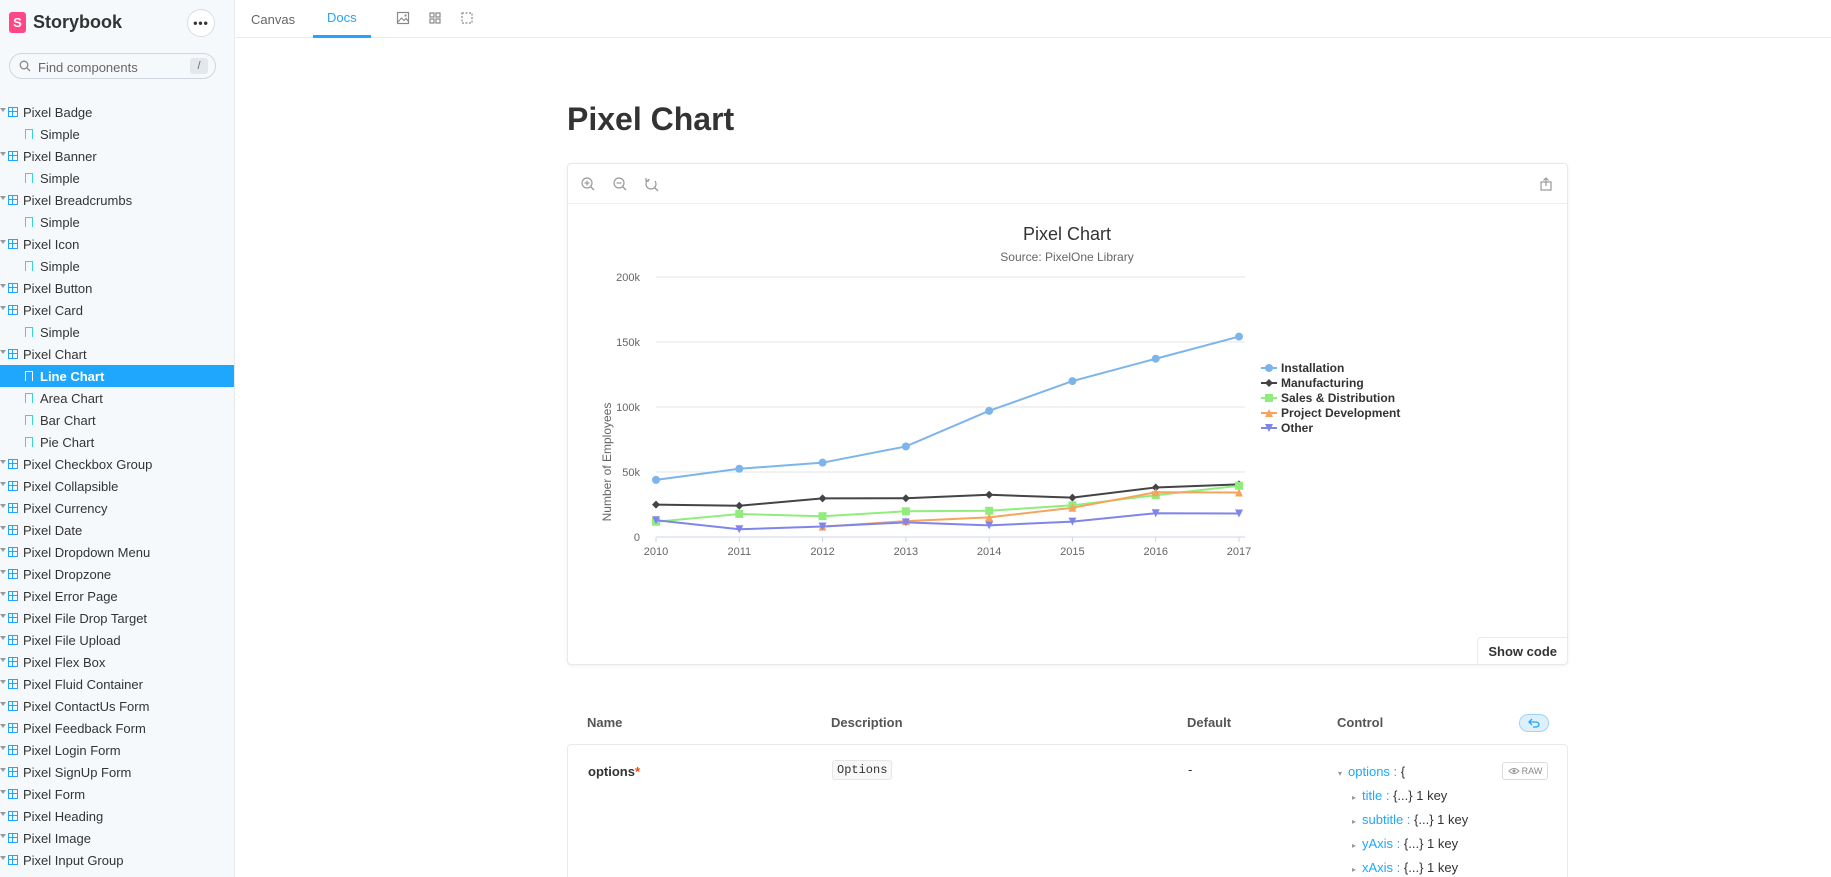  I want to click on share-icon, so click(1546, 184).